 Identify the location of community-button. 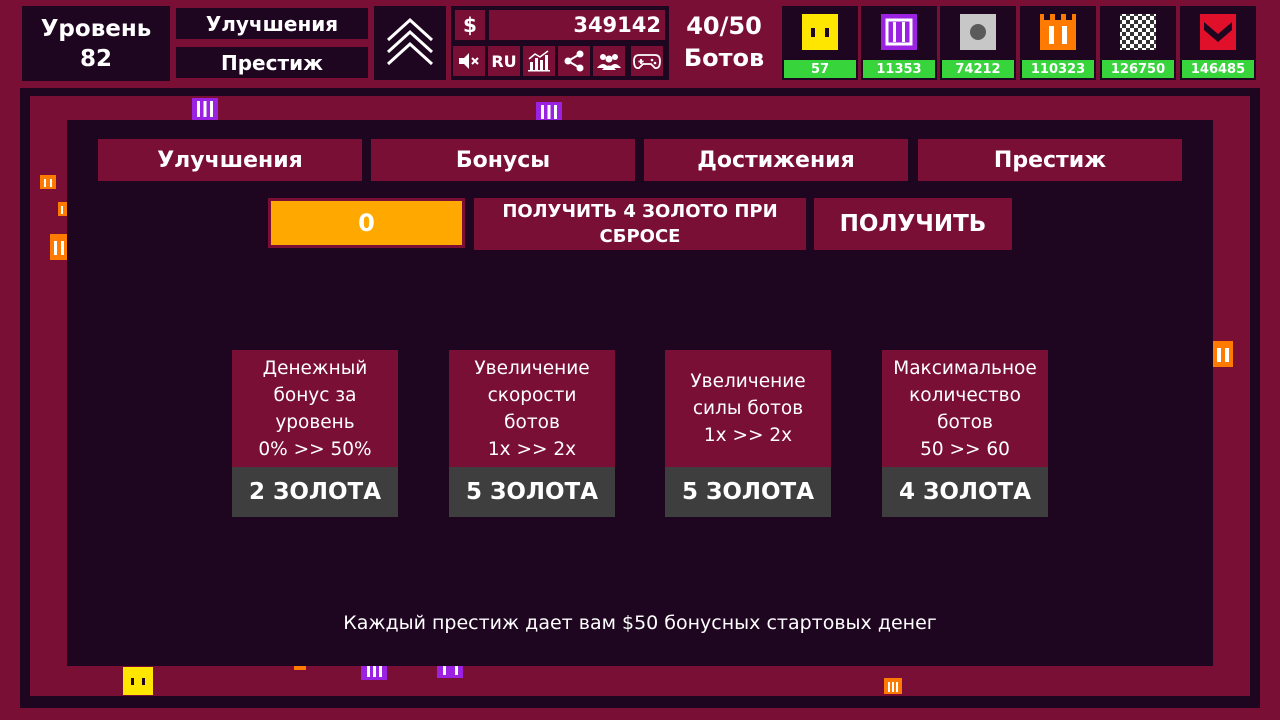
(609, 61).